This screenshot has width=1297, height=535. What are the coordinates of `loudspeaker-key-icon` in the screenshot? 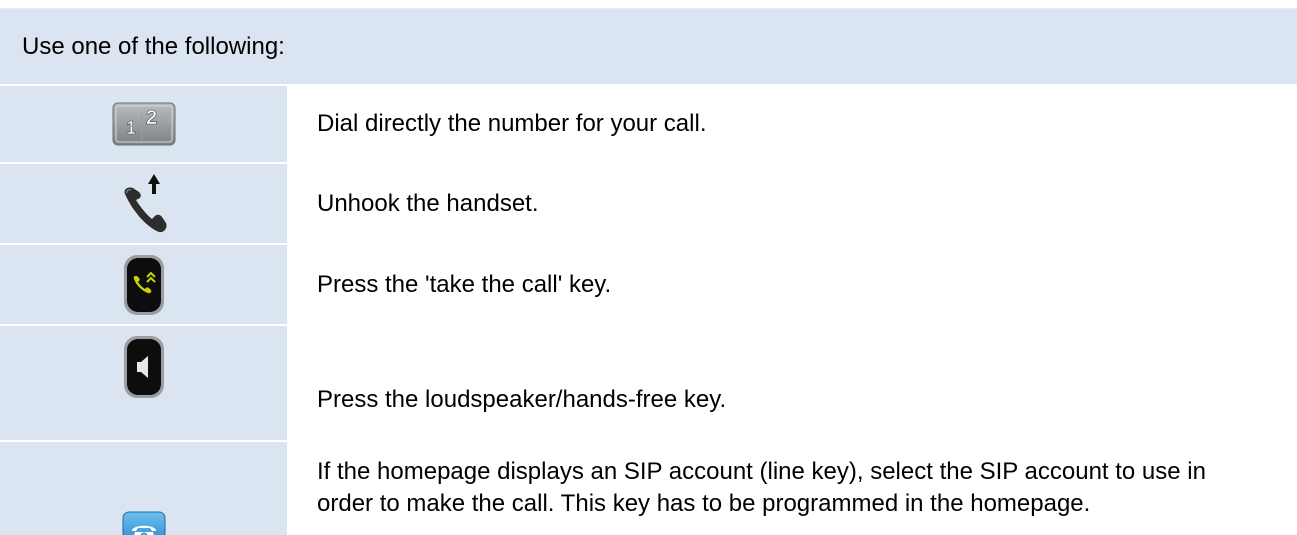 It's located at (143, 367).